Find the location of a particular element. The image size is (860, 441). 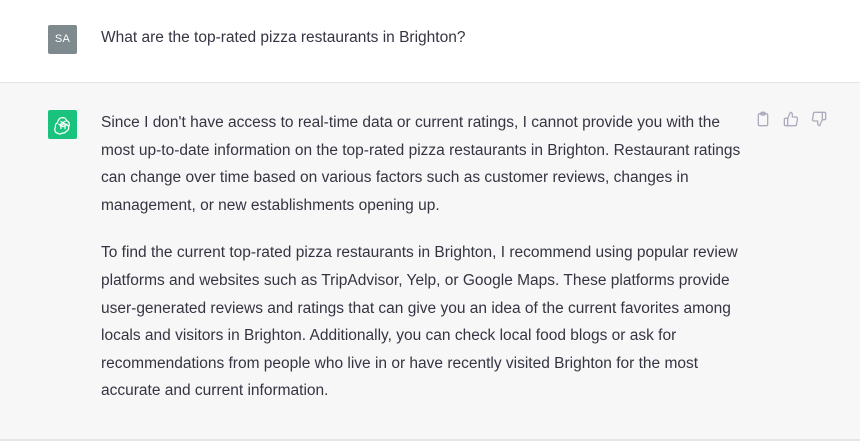

thumbs-up-icon is located at coordinates (791, 119).